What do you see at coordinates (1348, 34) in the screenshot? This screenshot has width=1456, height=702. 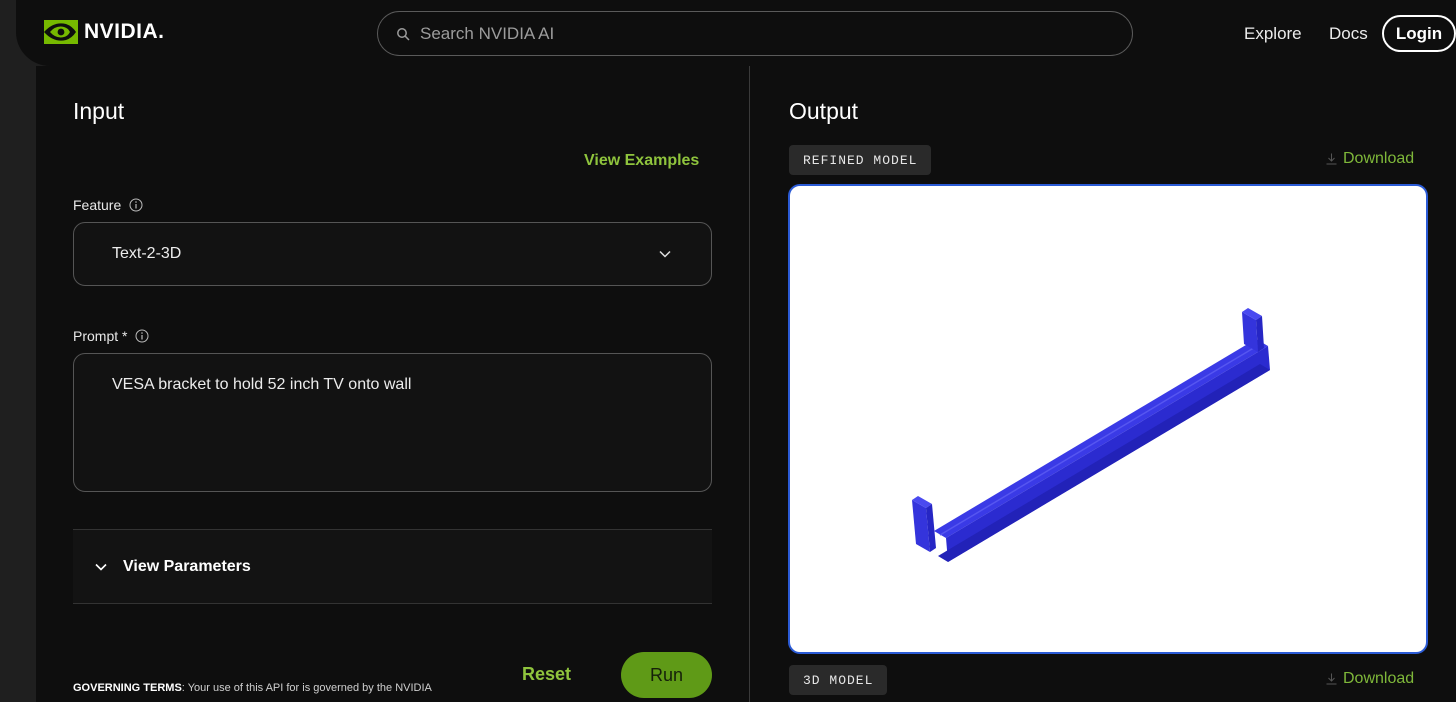 I see `nav-docs-link: Docs` at bounding box center [1348, 34].